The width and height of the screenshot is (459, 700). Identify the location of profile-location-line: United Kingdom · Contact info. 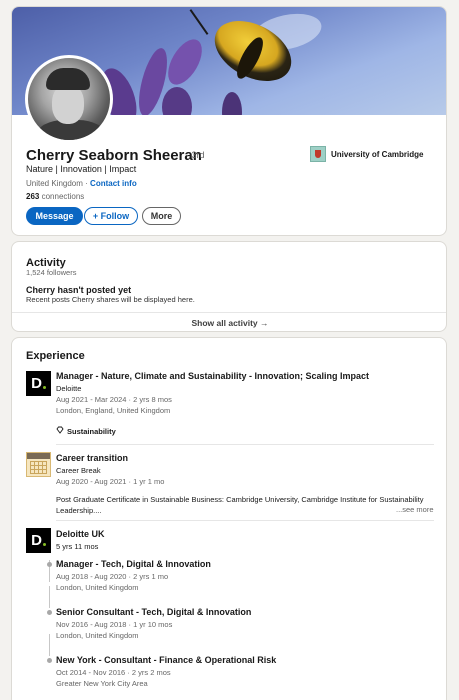
(81, 183).